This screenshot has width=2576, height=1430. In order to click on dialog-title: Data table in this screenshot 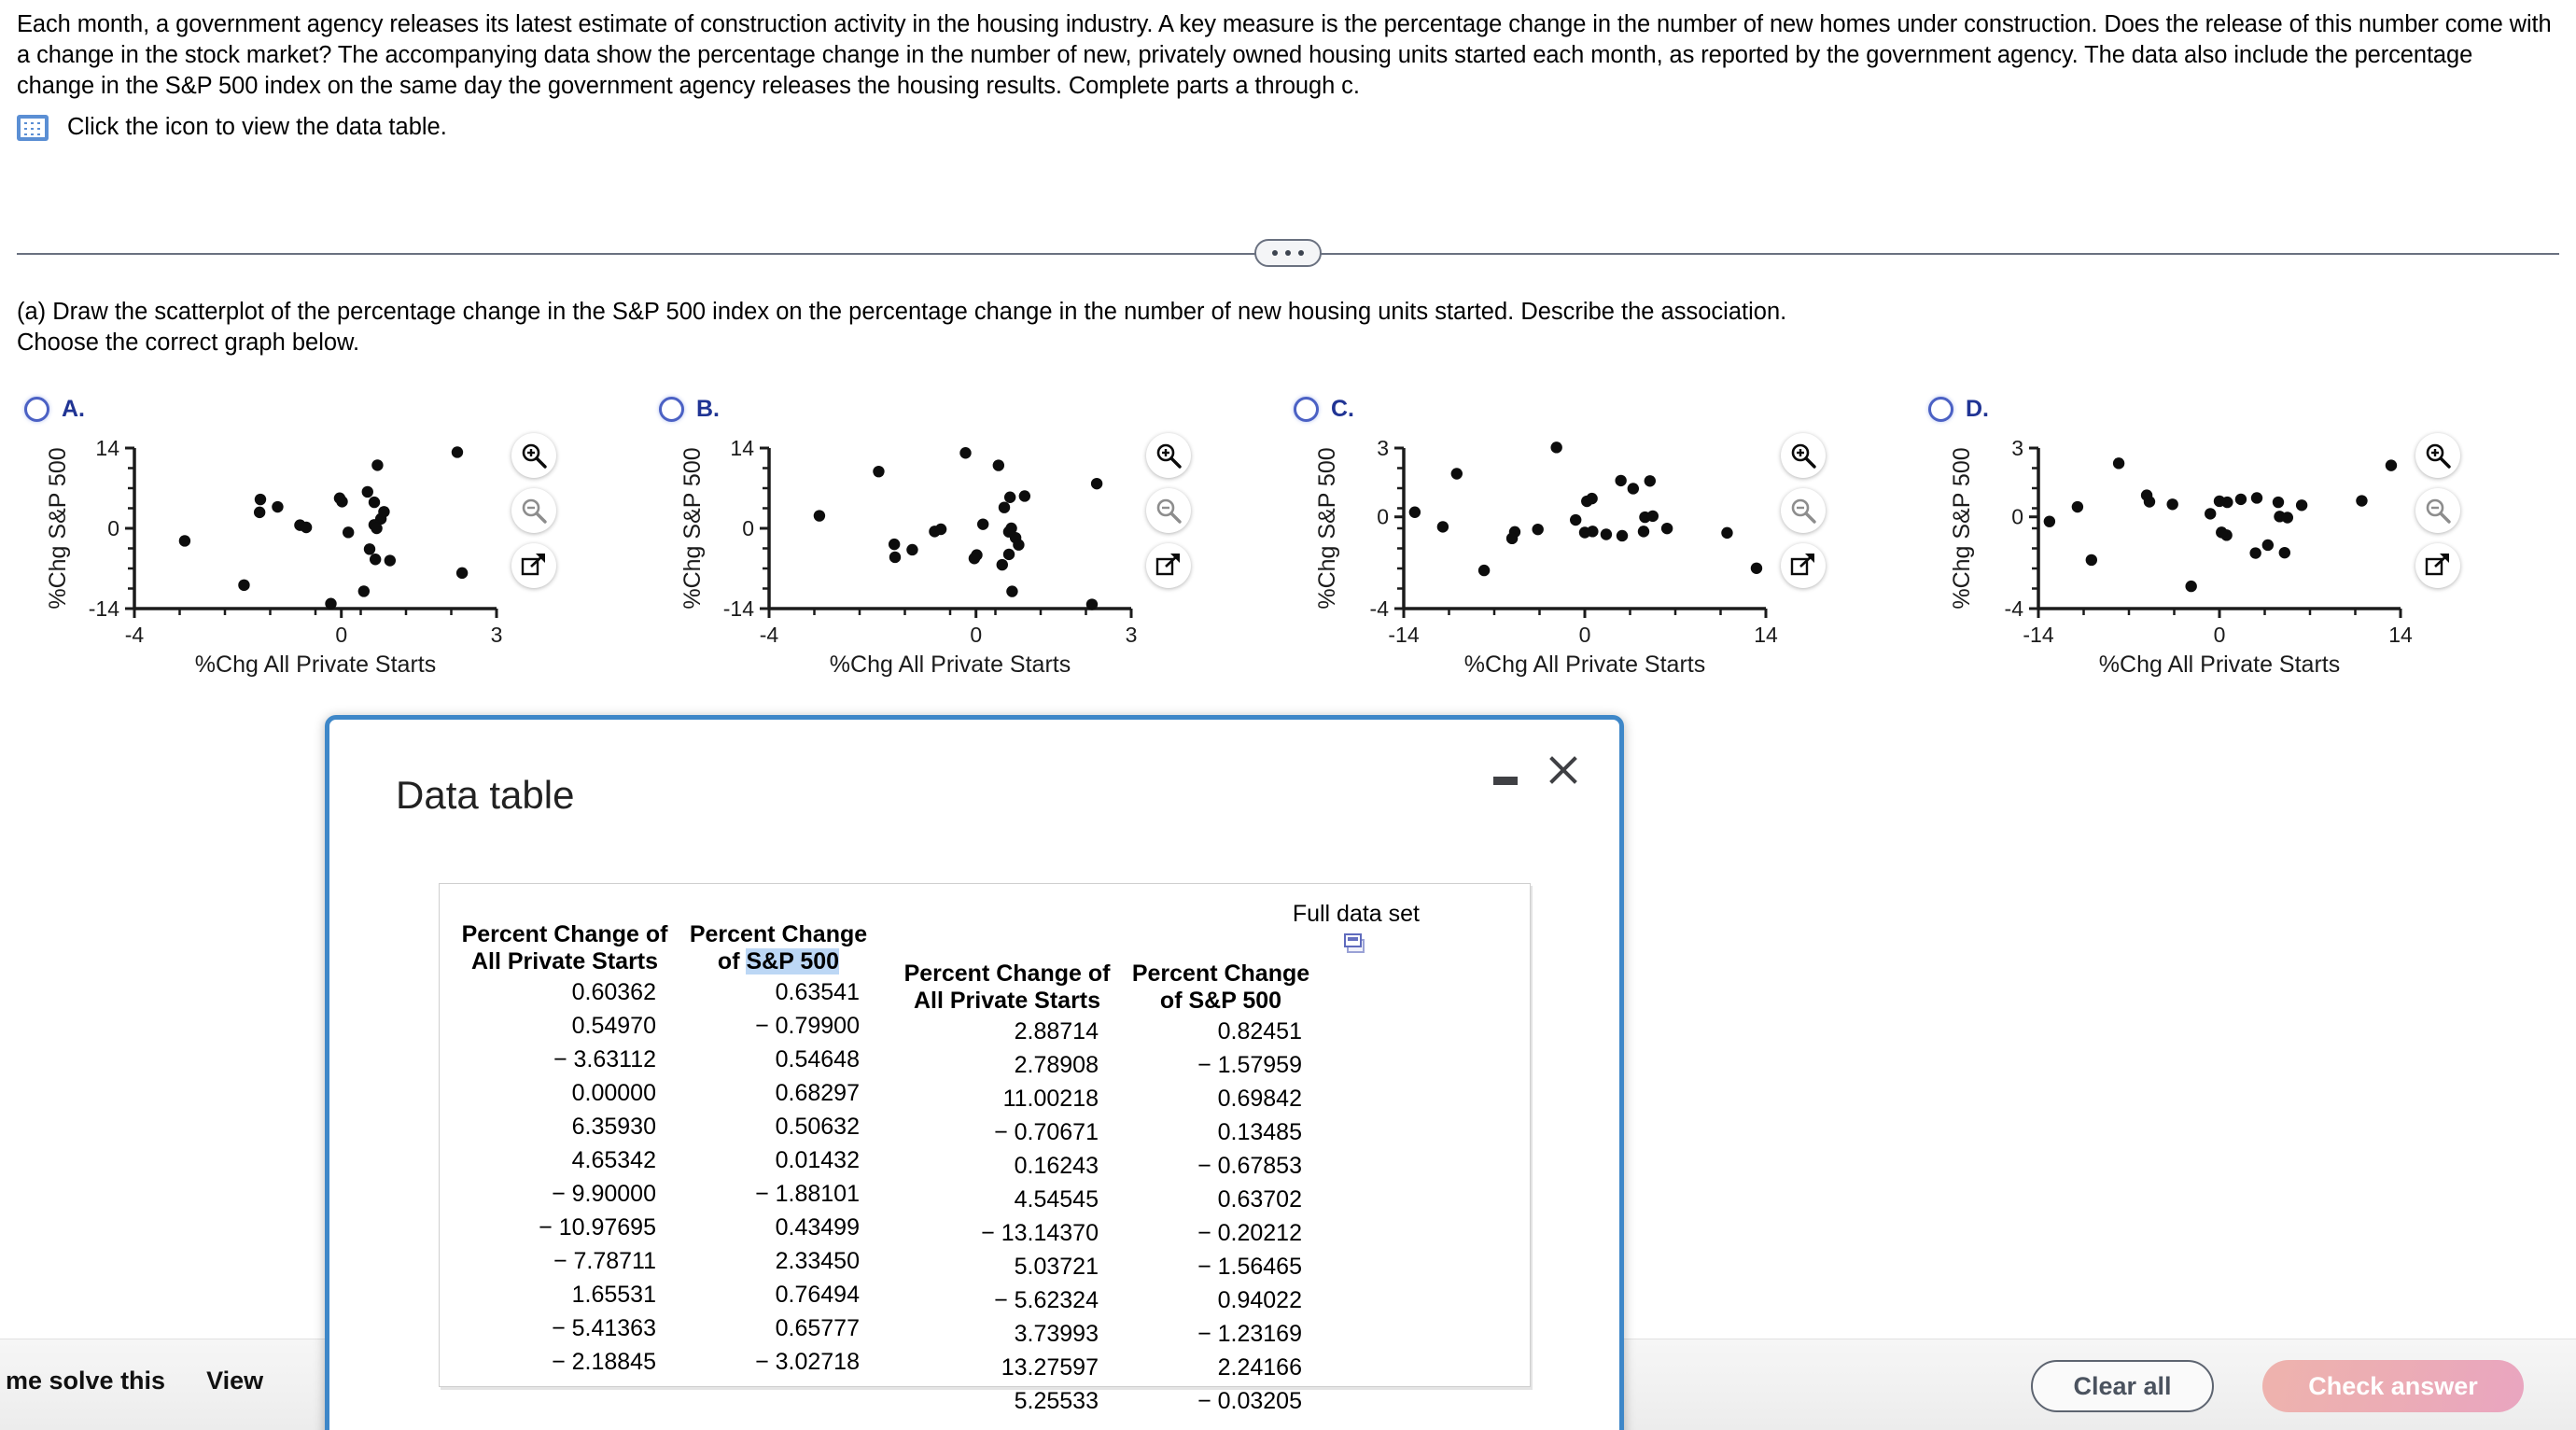, I will do `click(485, 795)`.